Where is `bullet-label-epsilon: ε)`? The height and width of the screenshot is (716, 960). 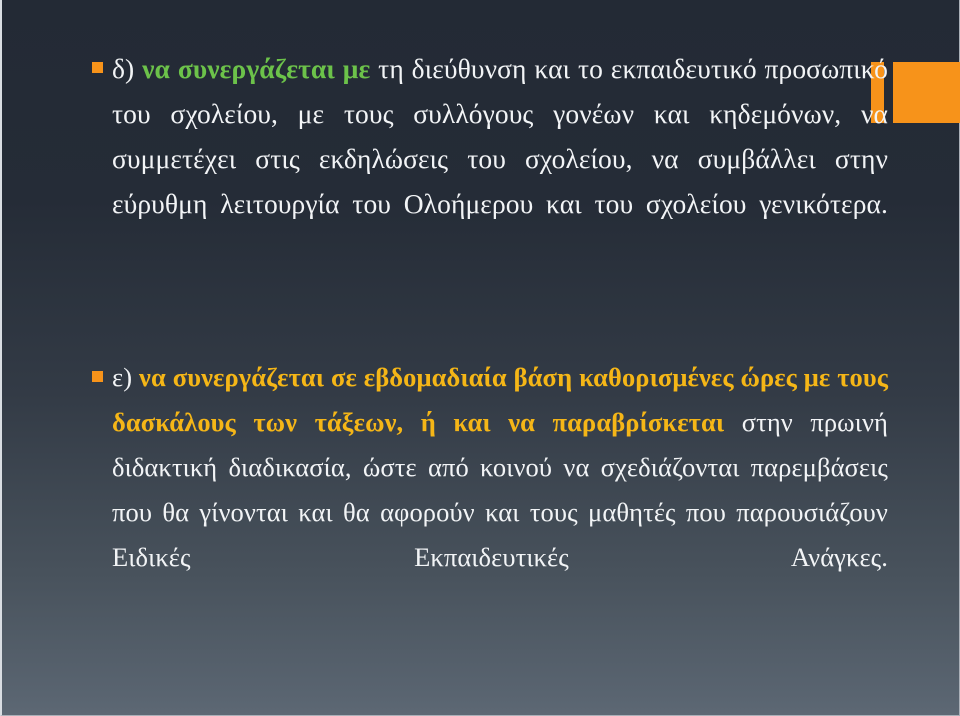
bullet-label-epsilon: ε) is located at coordinates (126, 377).